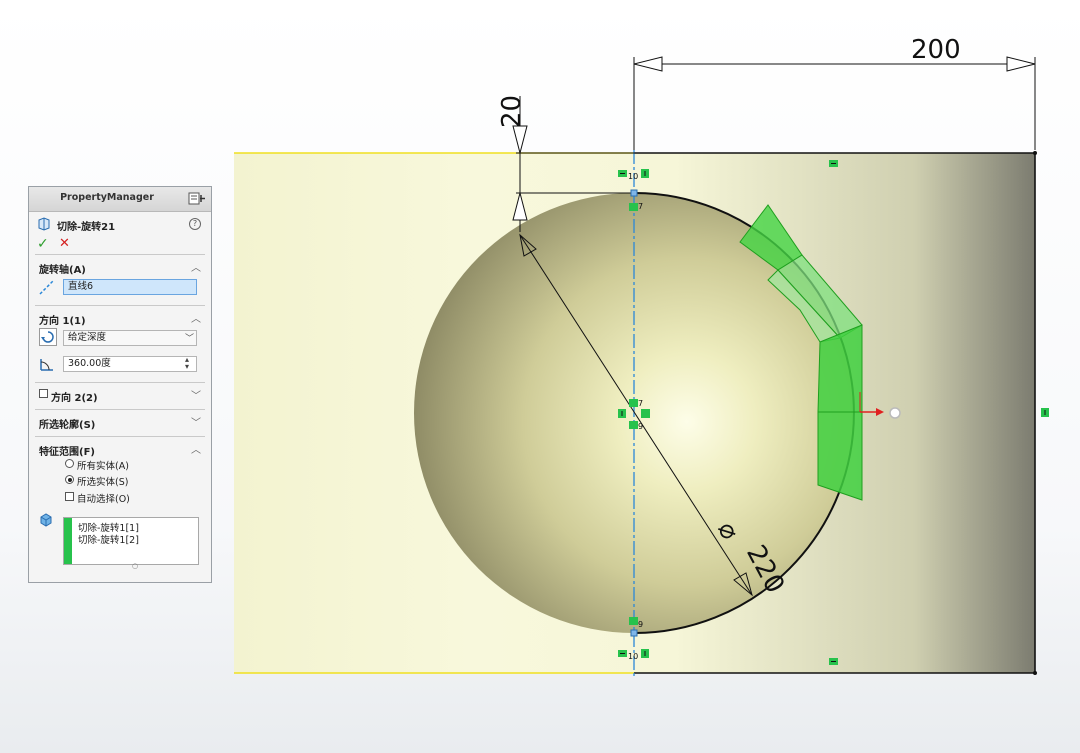 The image size is (1080, 753). Describe the element at coordinates (640, 426) in the screenshot. I see `relation-number-mid-b: 9` at that location.